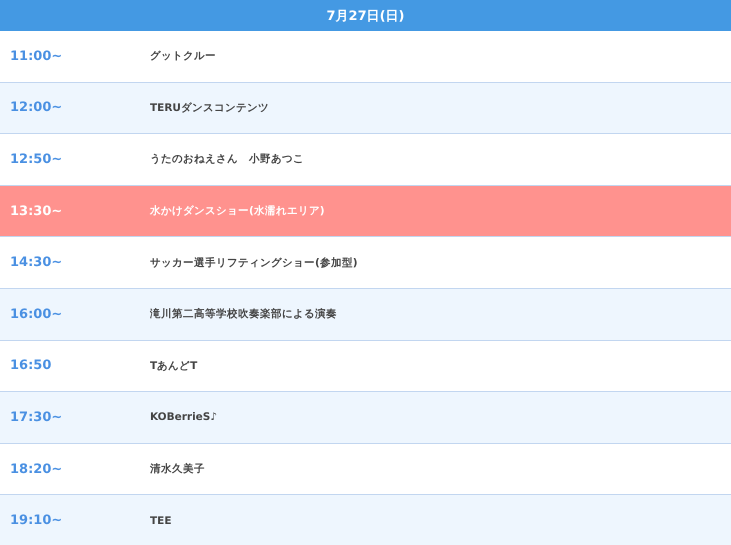  Describe the element at coordinates (36, 262) in the screenshot. I see `time-text: 14:30~` at that location.